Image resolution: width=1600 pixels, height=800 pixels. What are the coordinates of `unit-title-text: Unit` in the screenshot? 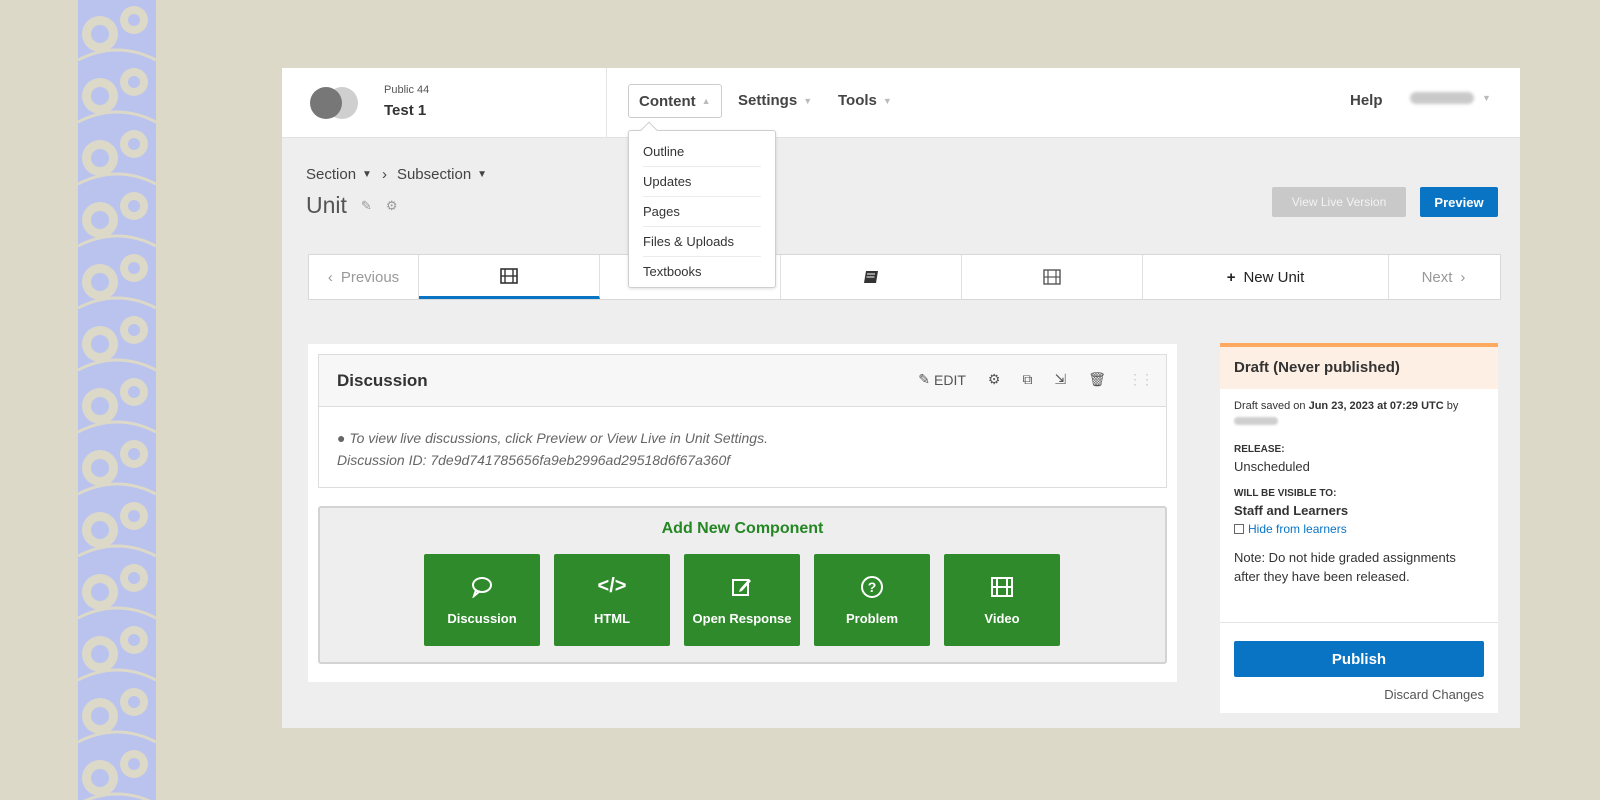 It's located at (326, 205).